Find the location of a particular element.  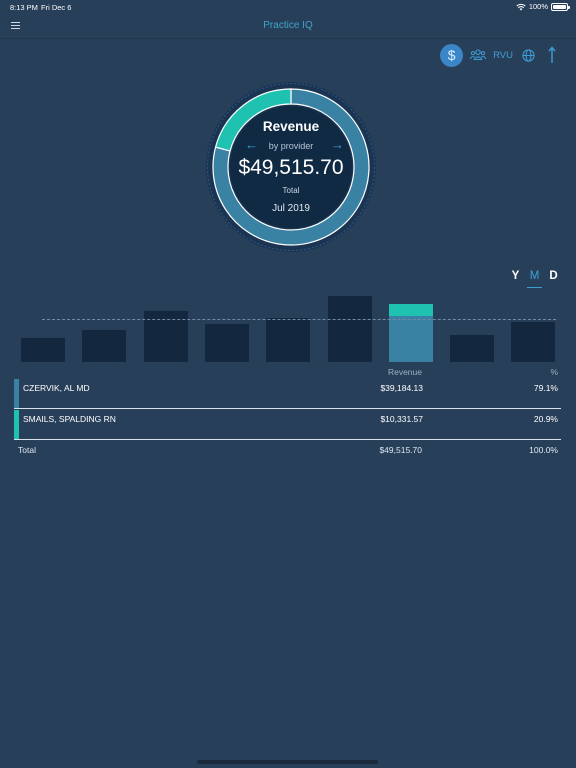

donut-subtitle: by provider is located at coordinates (291, 146).